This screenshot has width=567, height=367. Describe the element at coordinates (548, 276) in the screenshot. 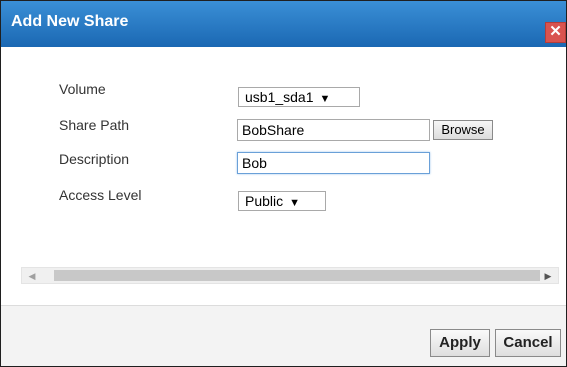

I see `scroll-right-arrow-icon: ▶` at that location.